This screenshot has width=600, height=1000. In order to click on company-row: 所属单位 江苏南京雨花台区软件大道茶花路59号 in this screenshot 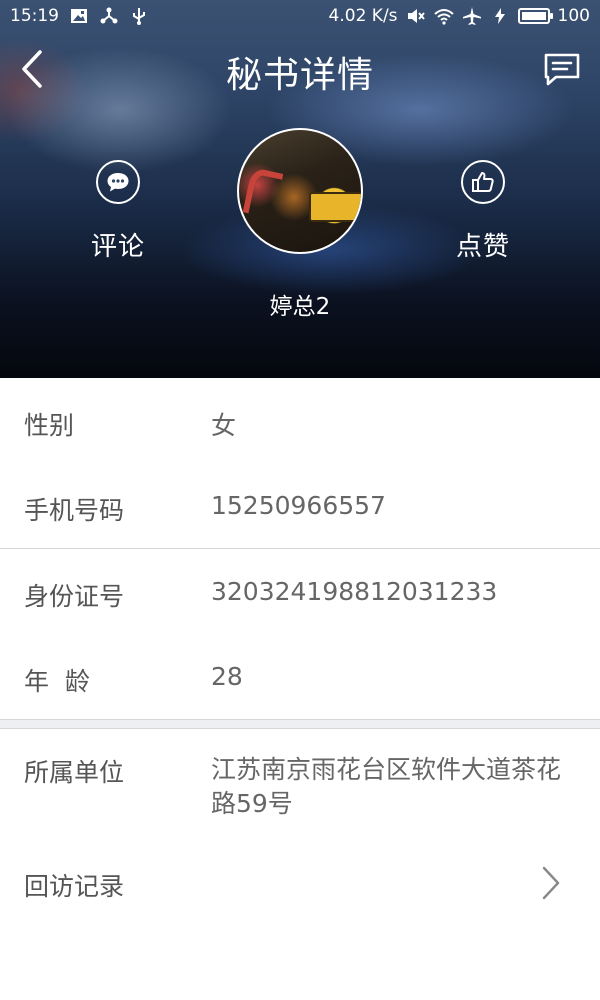, I will do `click(300, 788)`.